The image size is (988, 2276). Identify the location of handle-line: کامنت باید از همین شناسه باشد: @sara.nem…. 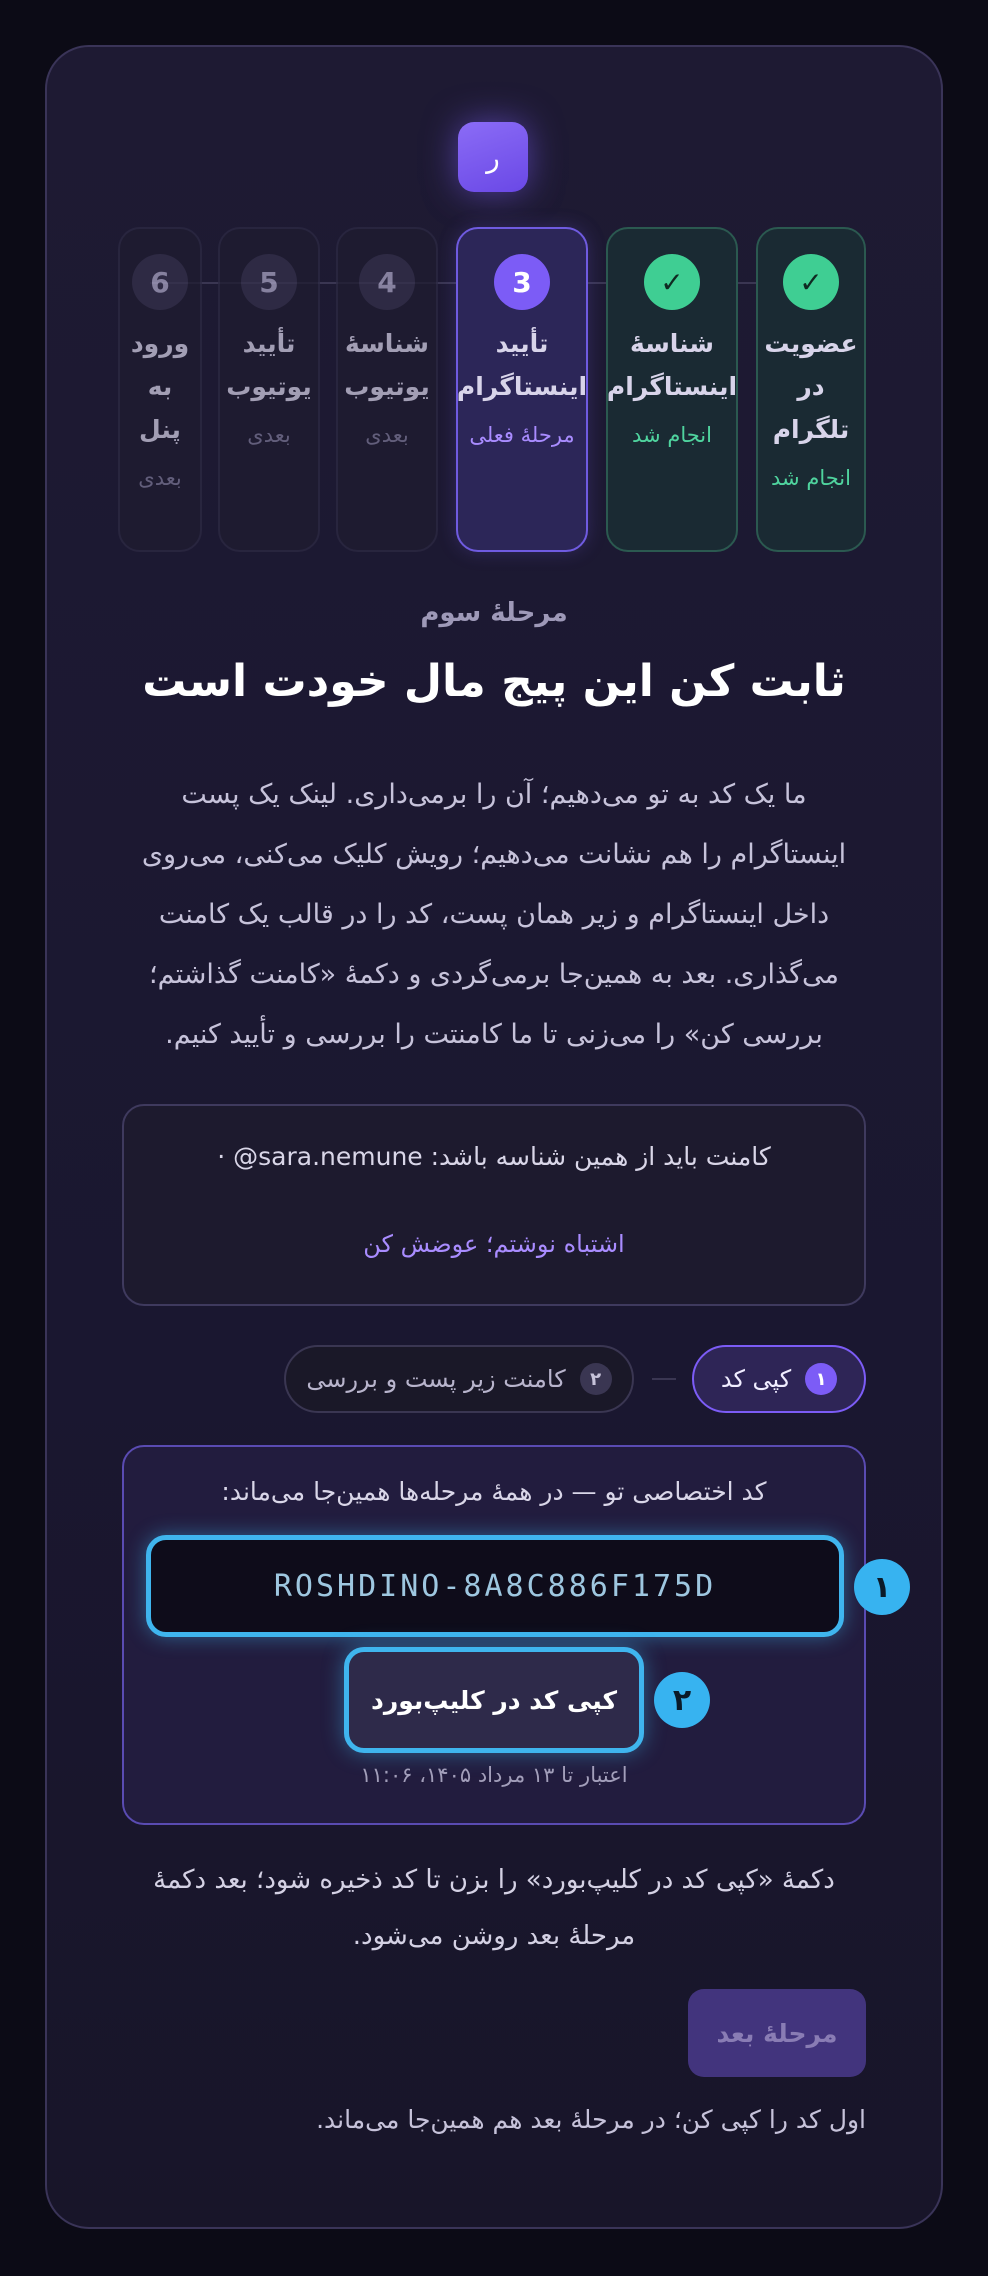
(494, 1156).